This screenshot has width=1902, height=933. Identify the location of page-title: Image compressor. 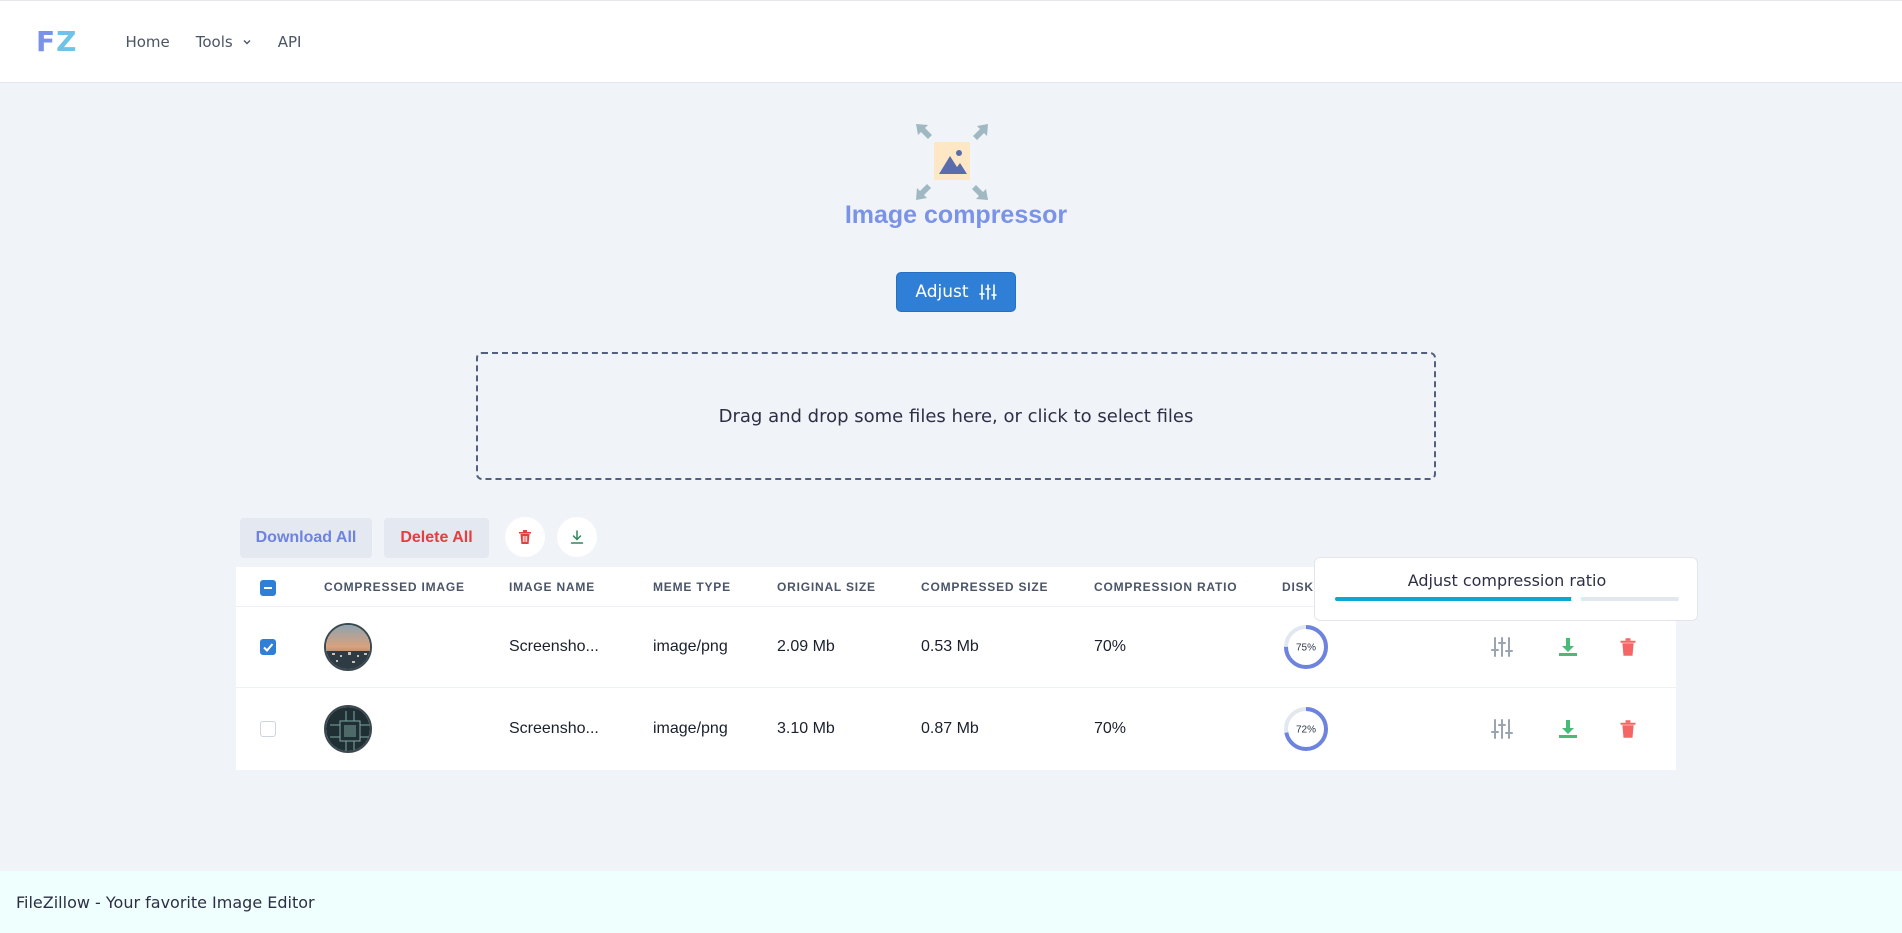
(956, 215).